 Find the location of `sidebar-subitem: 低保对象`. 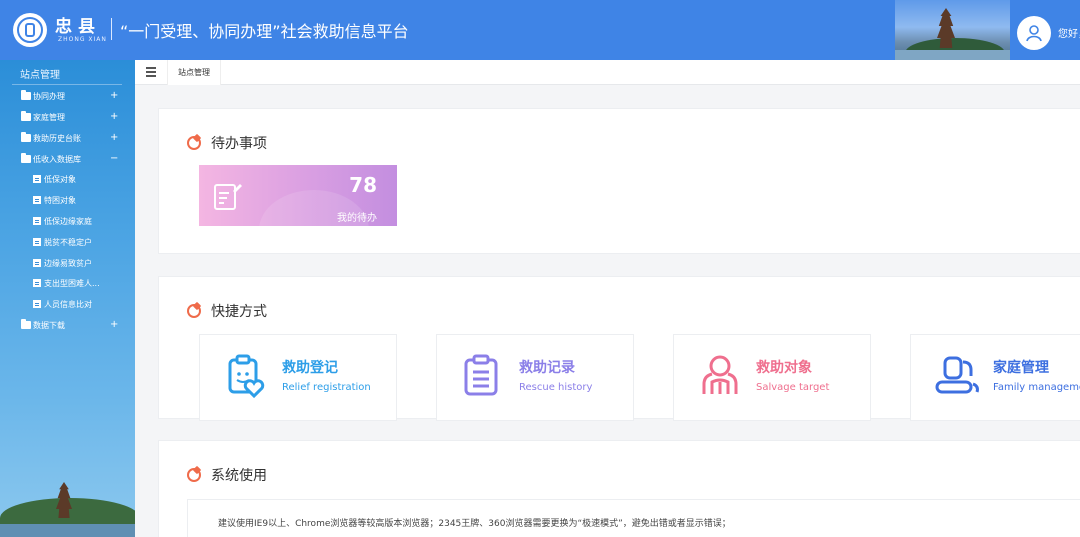

sidebar-subitem: 低保对象 is located at coordinates (67, 179).